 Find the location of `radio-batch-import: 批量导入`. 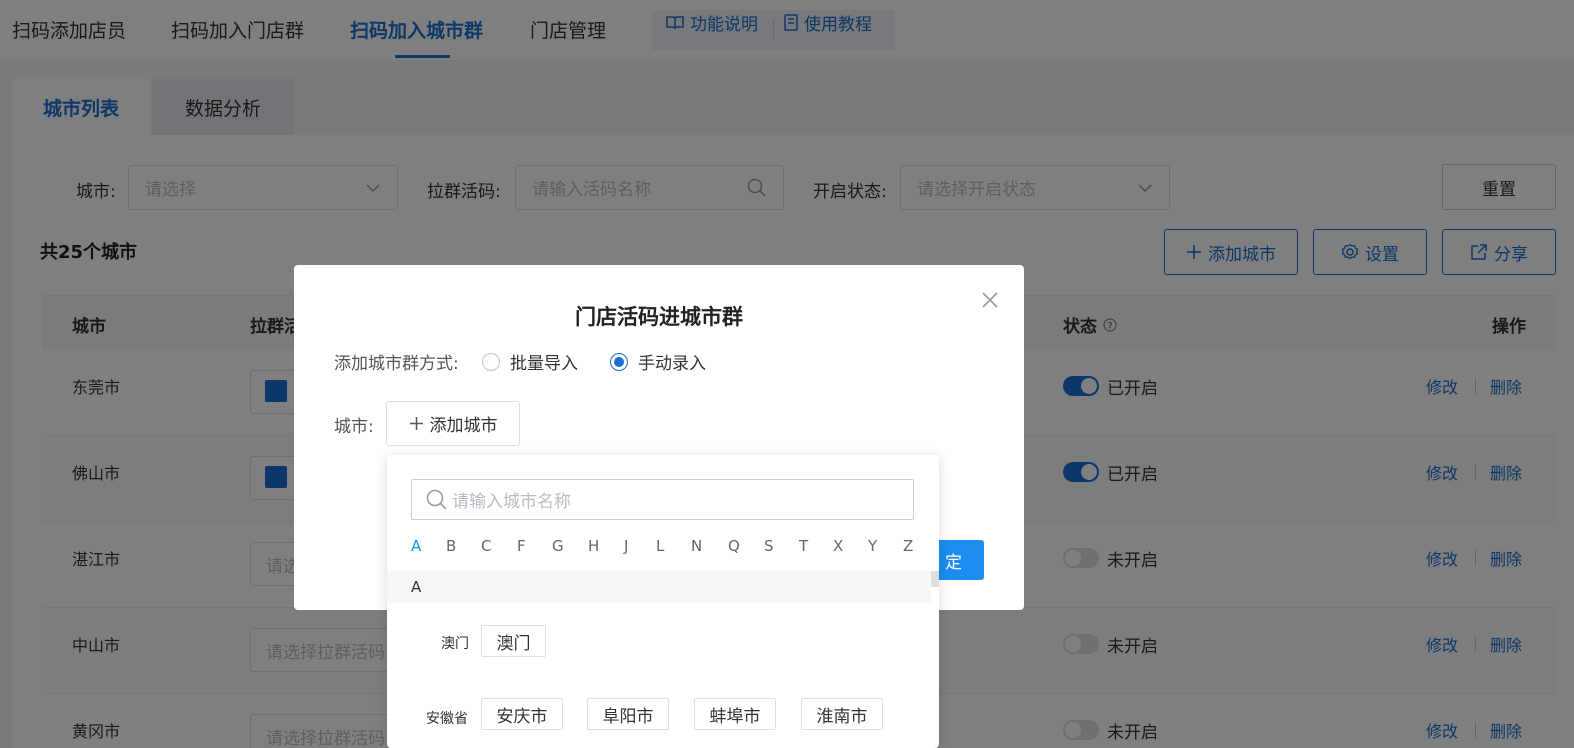

radio-batch-import: 批量导入 is located at coordinates (530, 361).